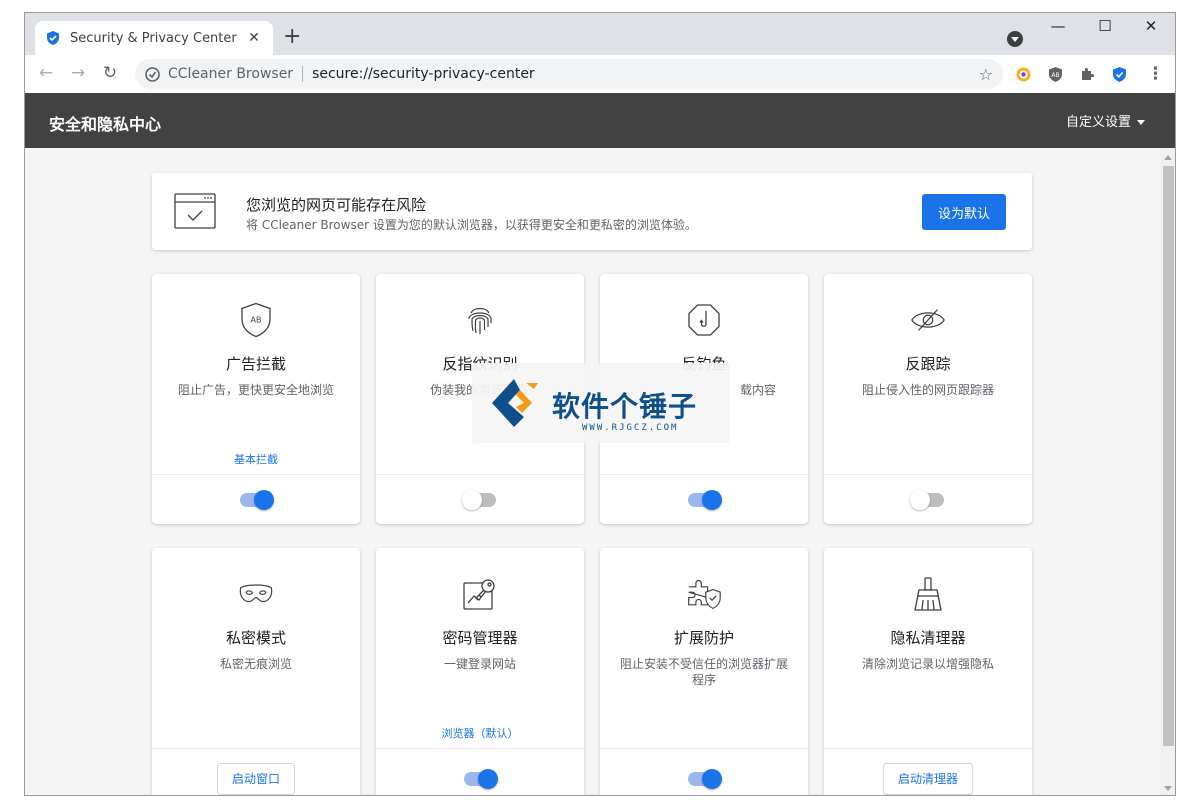  I want to click on omnibox-brand: CCleaner Browser, so click(231, 74).